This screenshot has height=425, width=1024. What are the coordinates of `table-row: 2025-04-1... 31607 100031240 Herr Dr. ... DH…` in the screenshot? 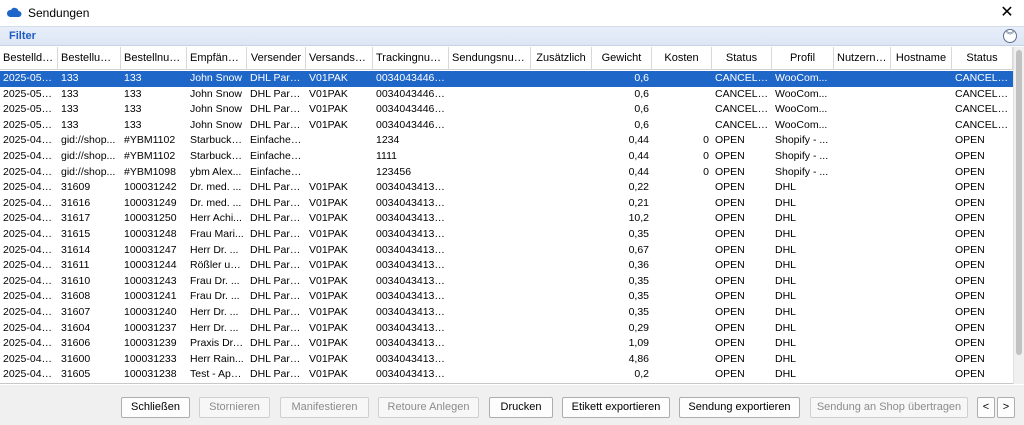 It's located at (506, 313).